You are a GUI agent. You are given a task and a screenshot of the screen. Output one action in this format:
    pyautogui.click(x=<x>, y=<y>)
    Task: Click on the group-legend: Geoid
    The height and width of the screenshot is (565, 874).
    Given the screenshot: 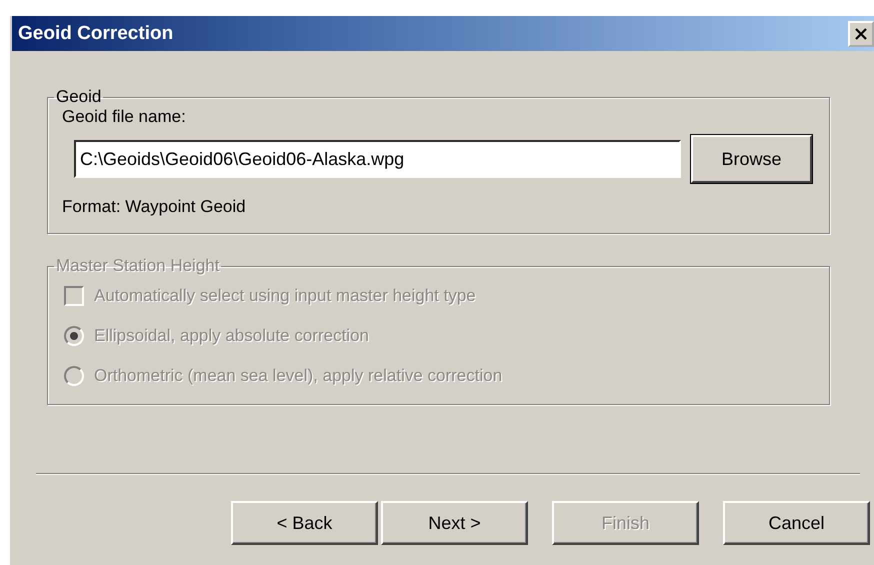 What is the action you would take?
    pyautogui.click(x=79, y=97)
    